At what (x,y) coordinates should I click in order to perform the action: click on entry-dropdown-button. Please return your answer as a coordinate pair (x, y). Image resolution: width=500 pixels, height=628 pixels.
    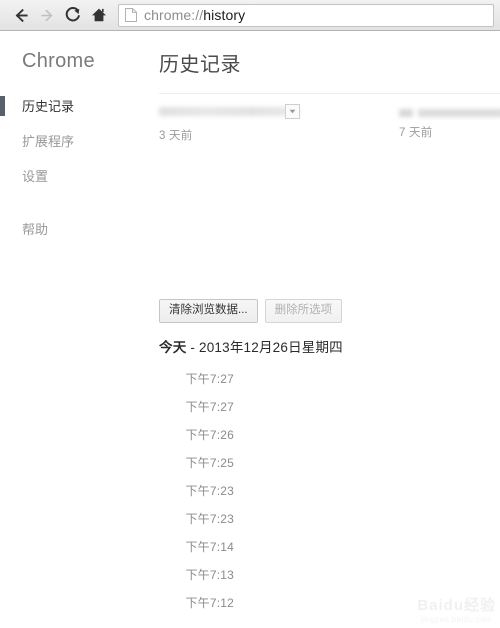
    Looking at the image, I should click on (292, 111).